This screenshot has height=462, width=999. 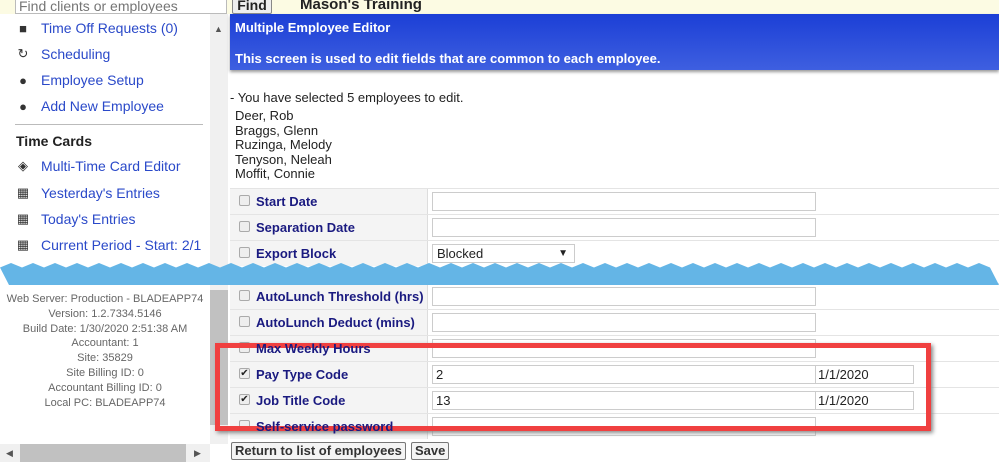 I want to click on info-line: Version: 1.2.7334.5146, so click(x=105, y=313).